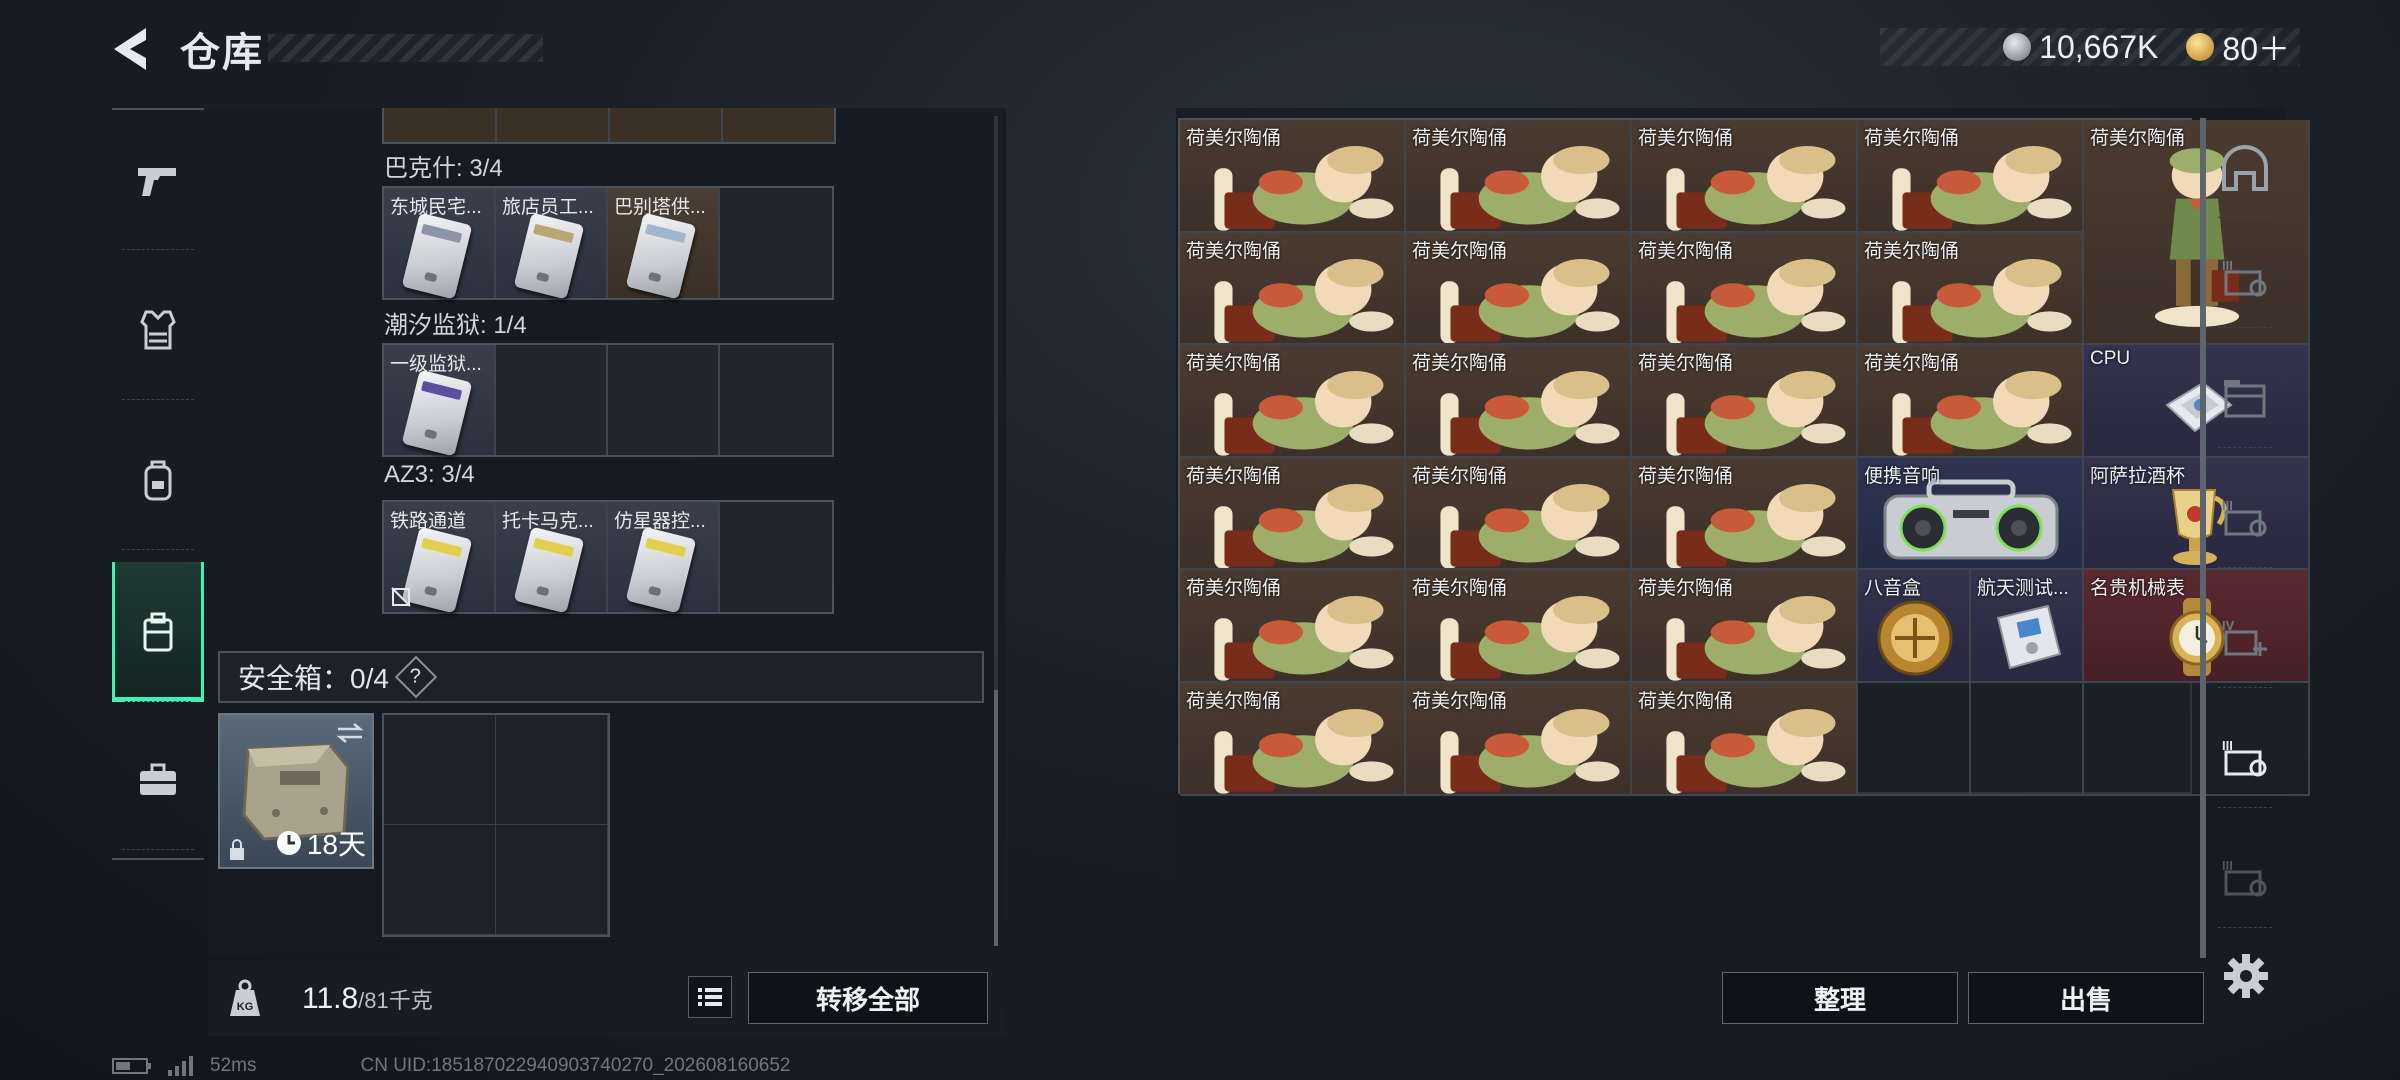 The width and height of the screenshot is (2400, 1080). Describe the element at coordinates (158, 780) in the screenshot. I see `rail-item-briefcase` at that location.